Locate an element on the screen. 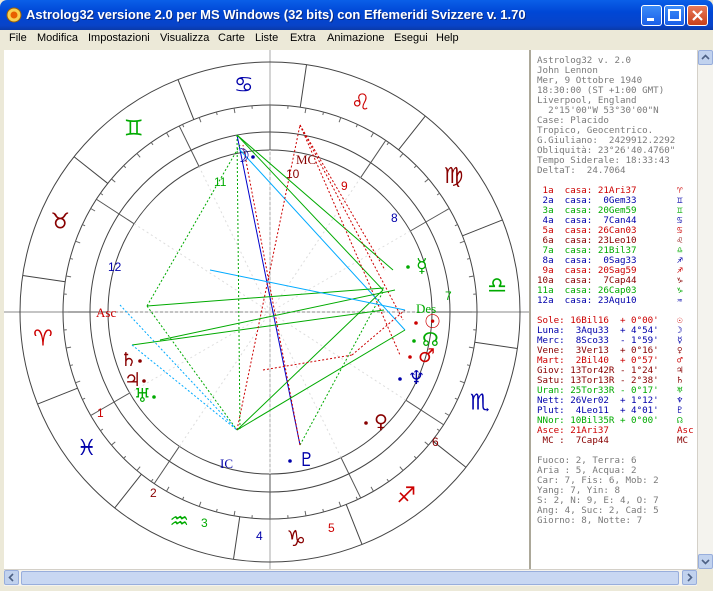  scroll-right-button is located at coordinates (689, 577).